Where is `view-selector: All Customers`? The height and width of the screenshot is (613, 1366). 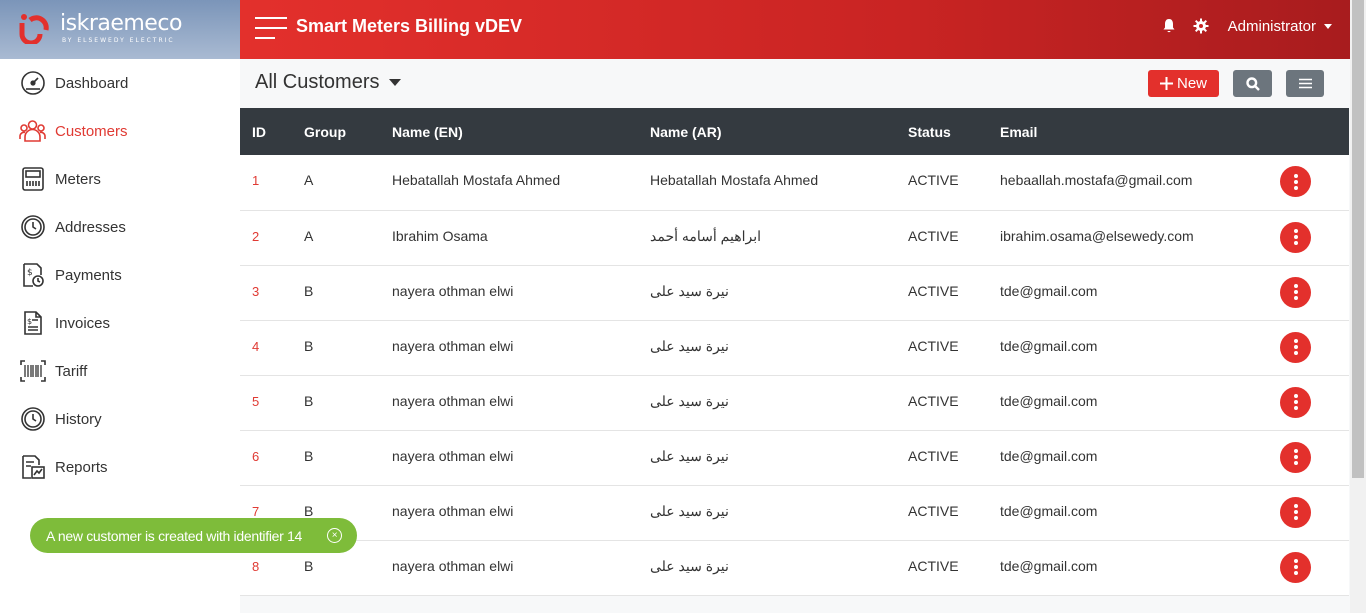
view-selector: All Customers is located at coordinates (328, 82).